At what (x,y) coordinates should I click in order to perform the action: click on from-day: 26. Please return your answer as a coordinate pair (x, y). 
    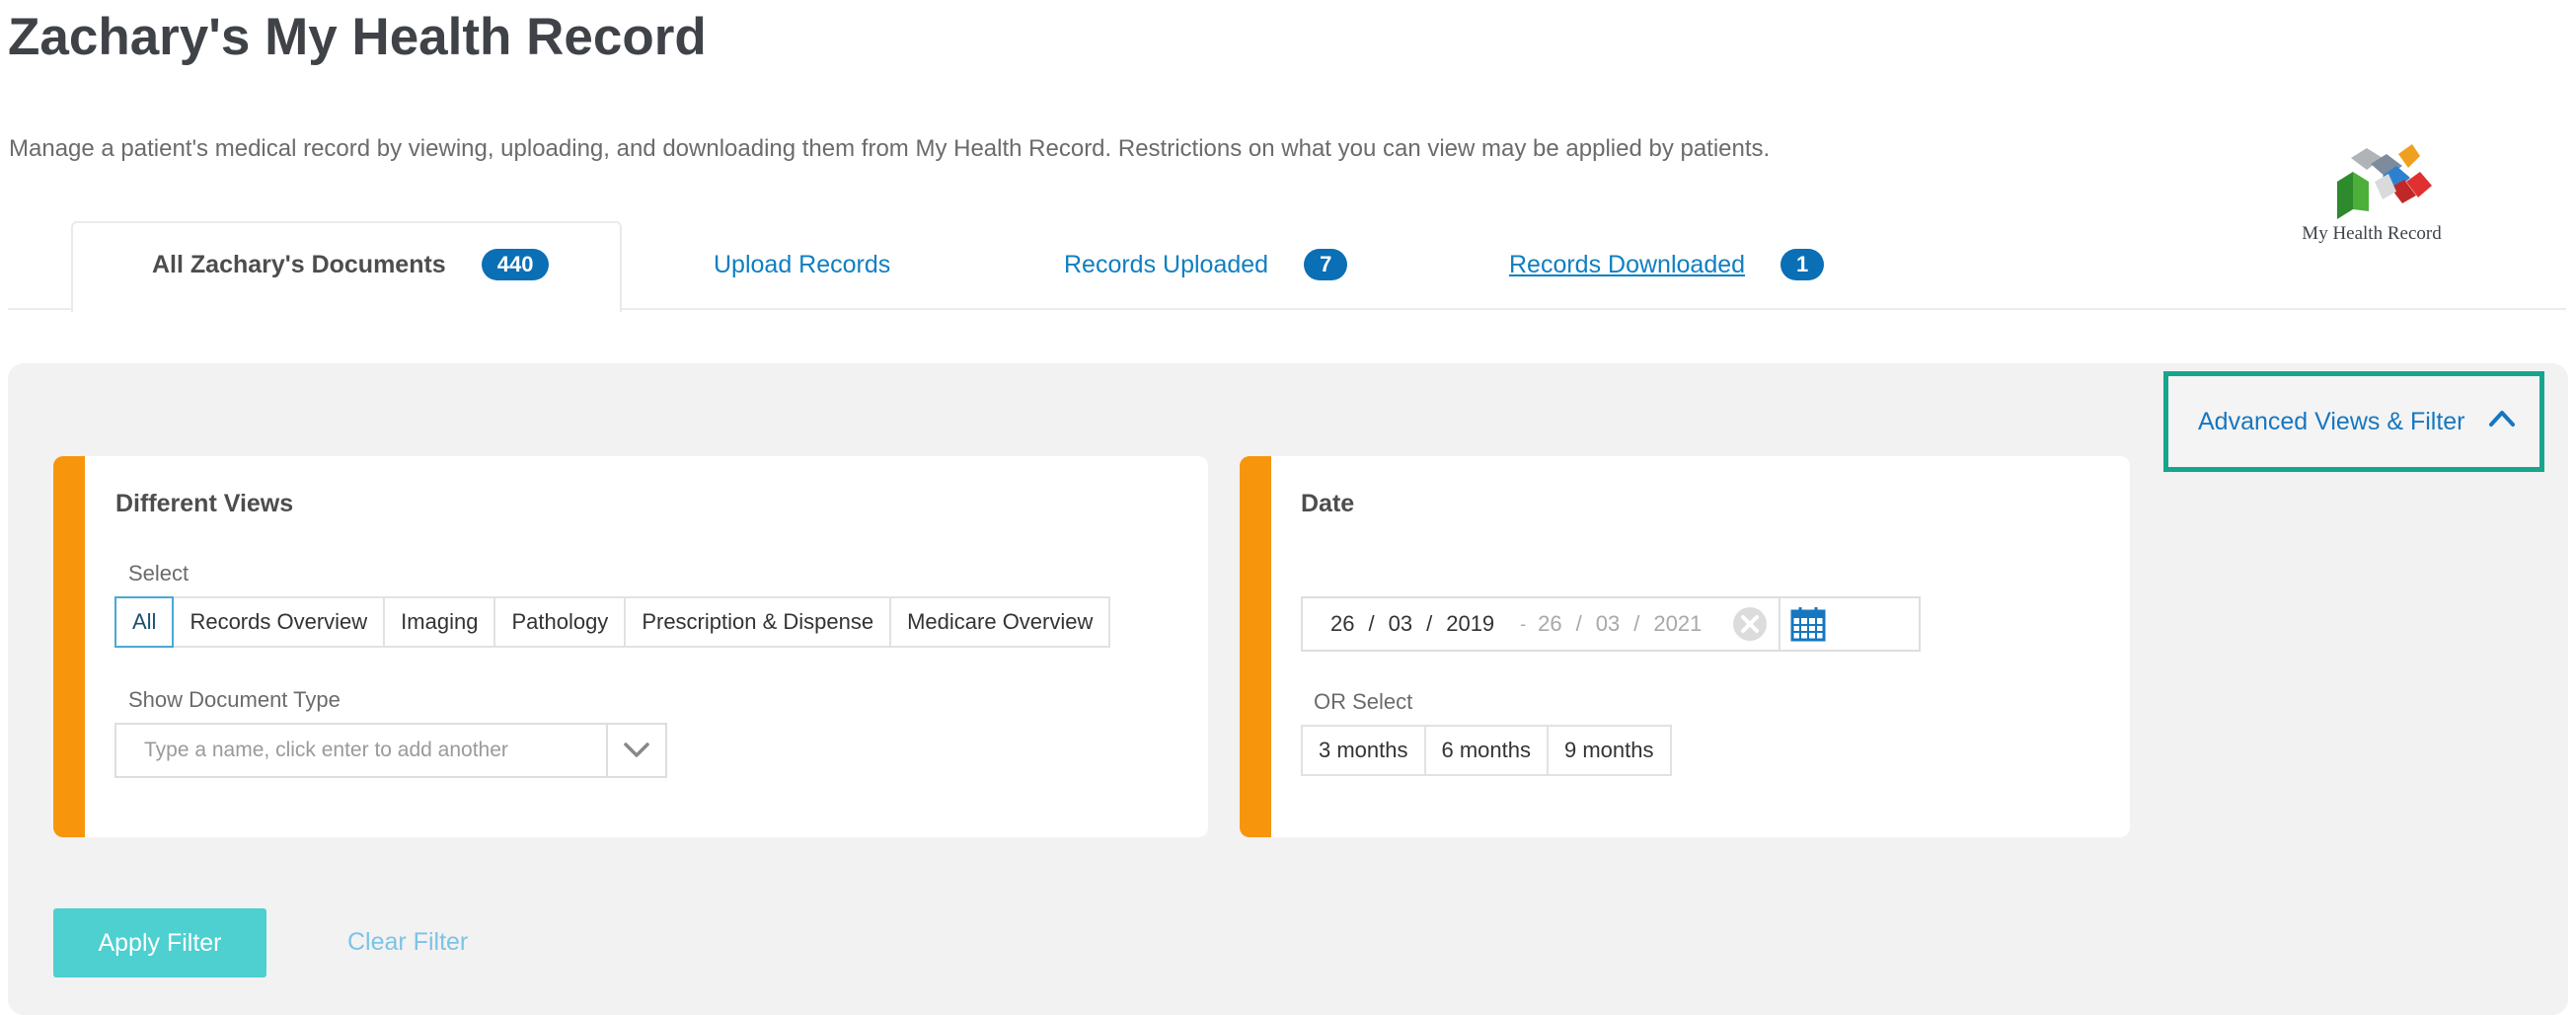
    Looking at the image, I should click on (1342, 624).